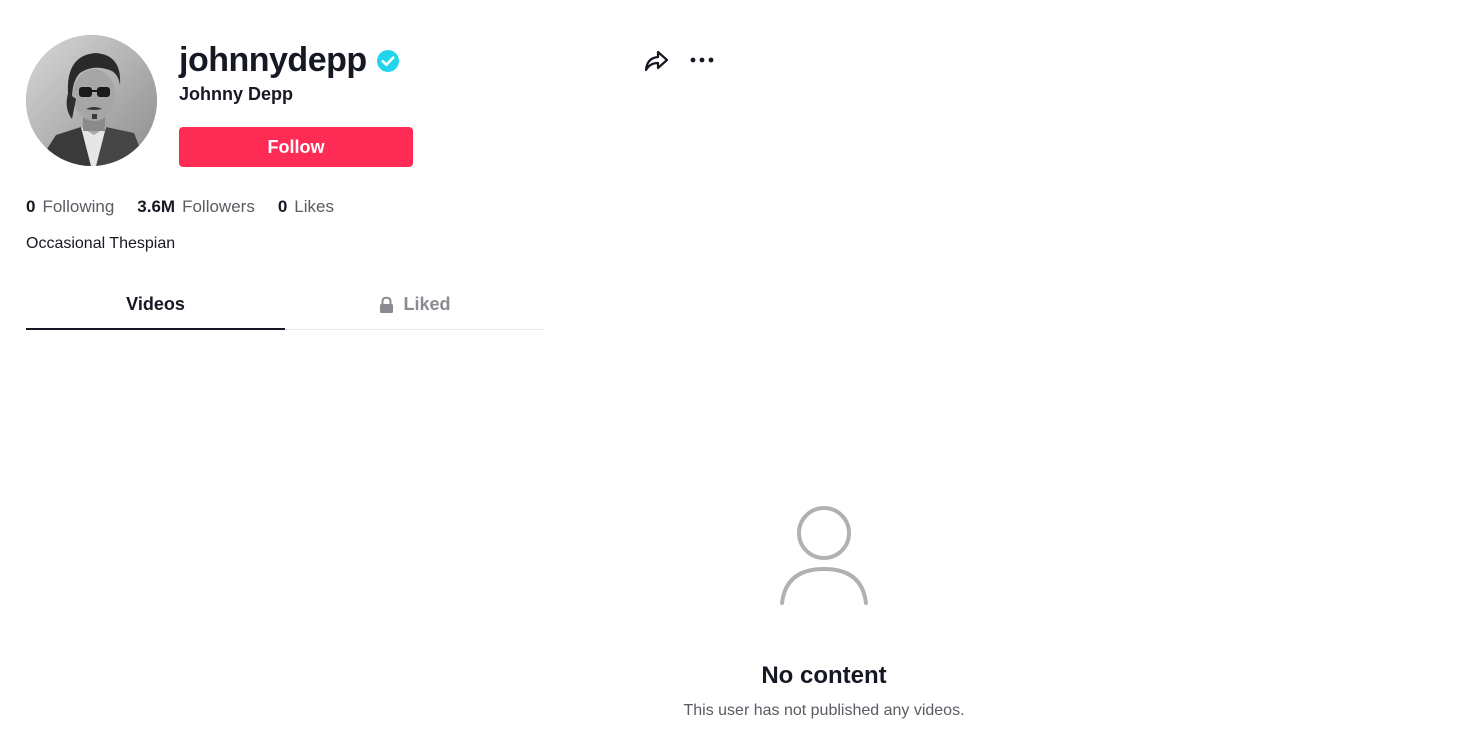  What do you see at coordinates (387, 61) in the screenshot?
I see `verified-badge-icon` at bounding box center [387, 61].